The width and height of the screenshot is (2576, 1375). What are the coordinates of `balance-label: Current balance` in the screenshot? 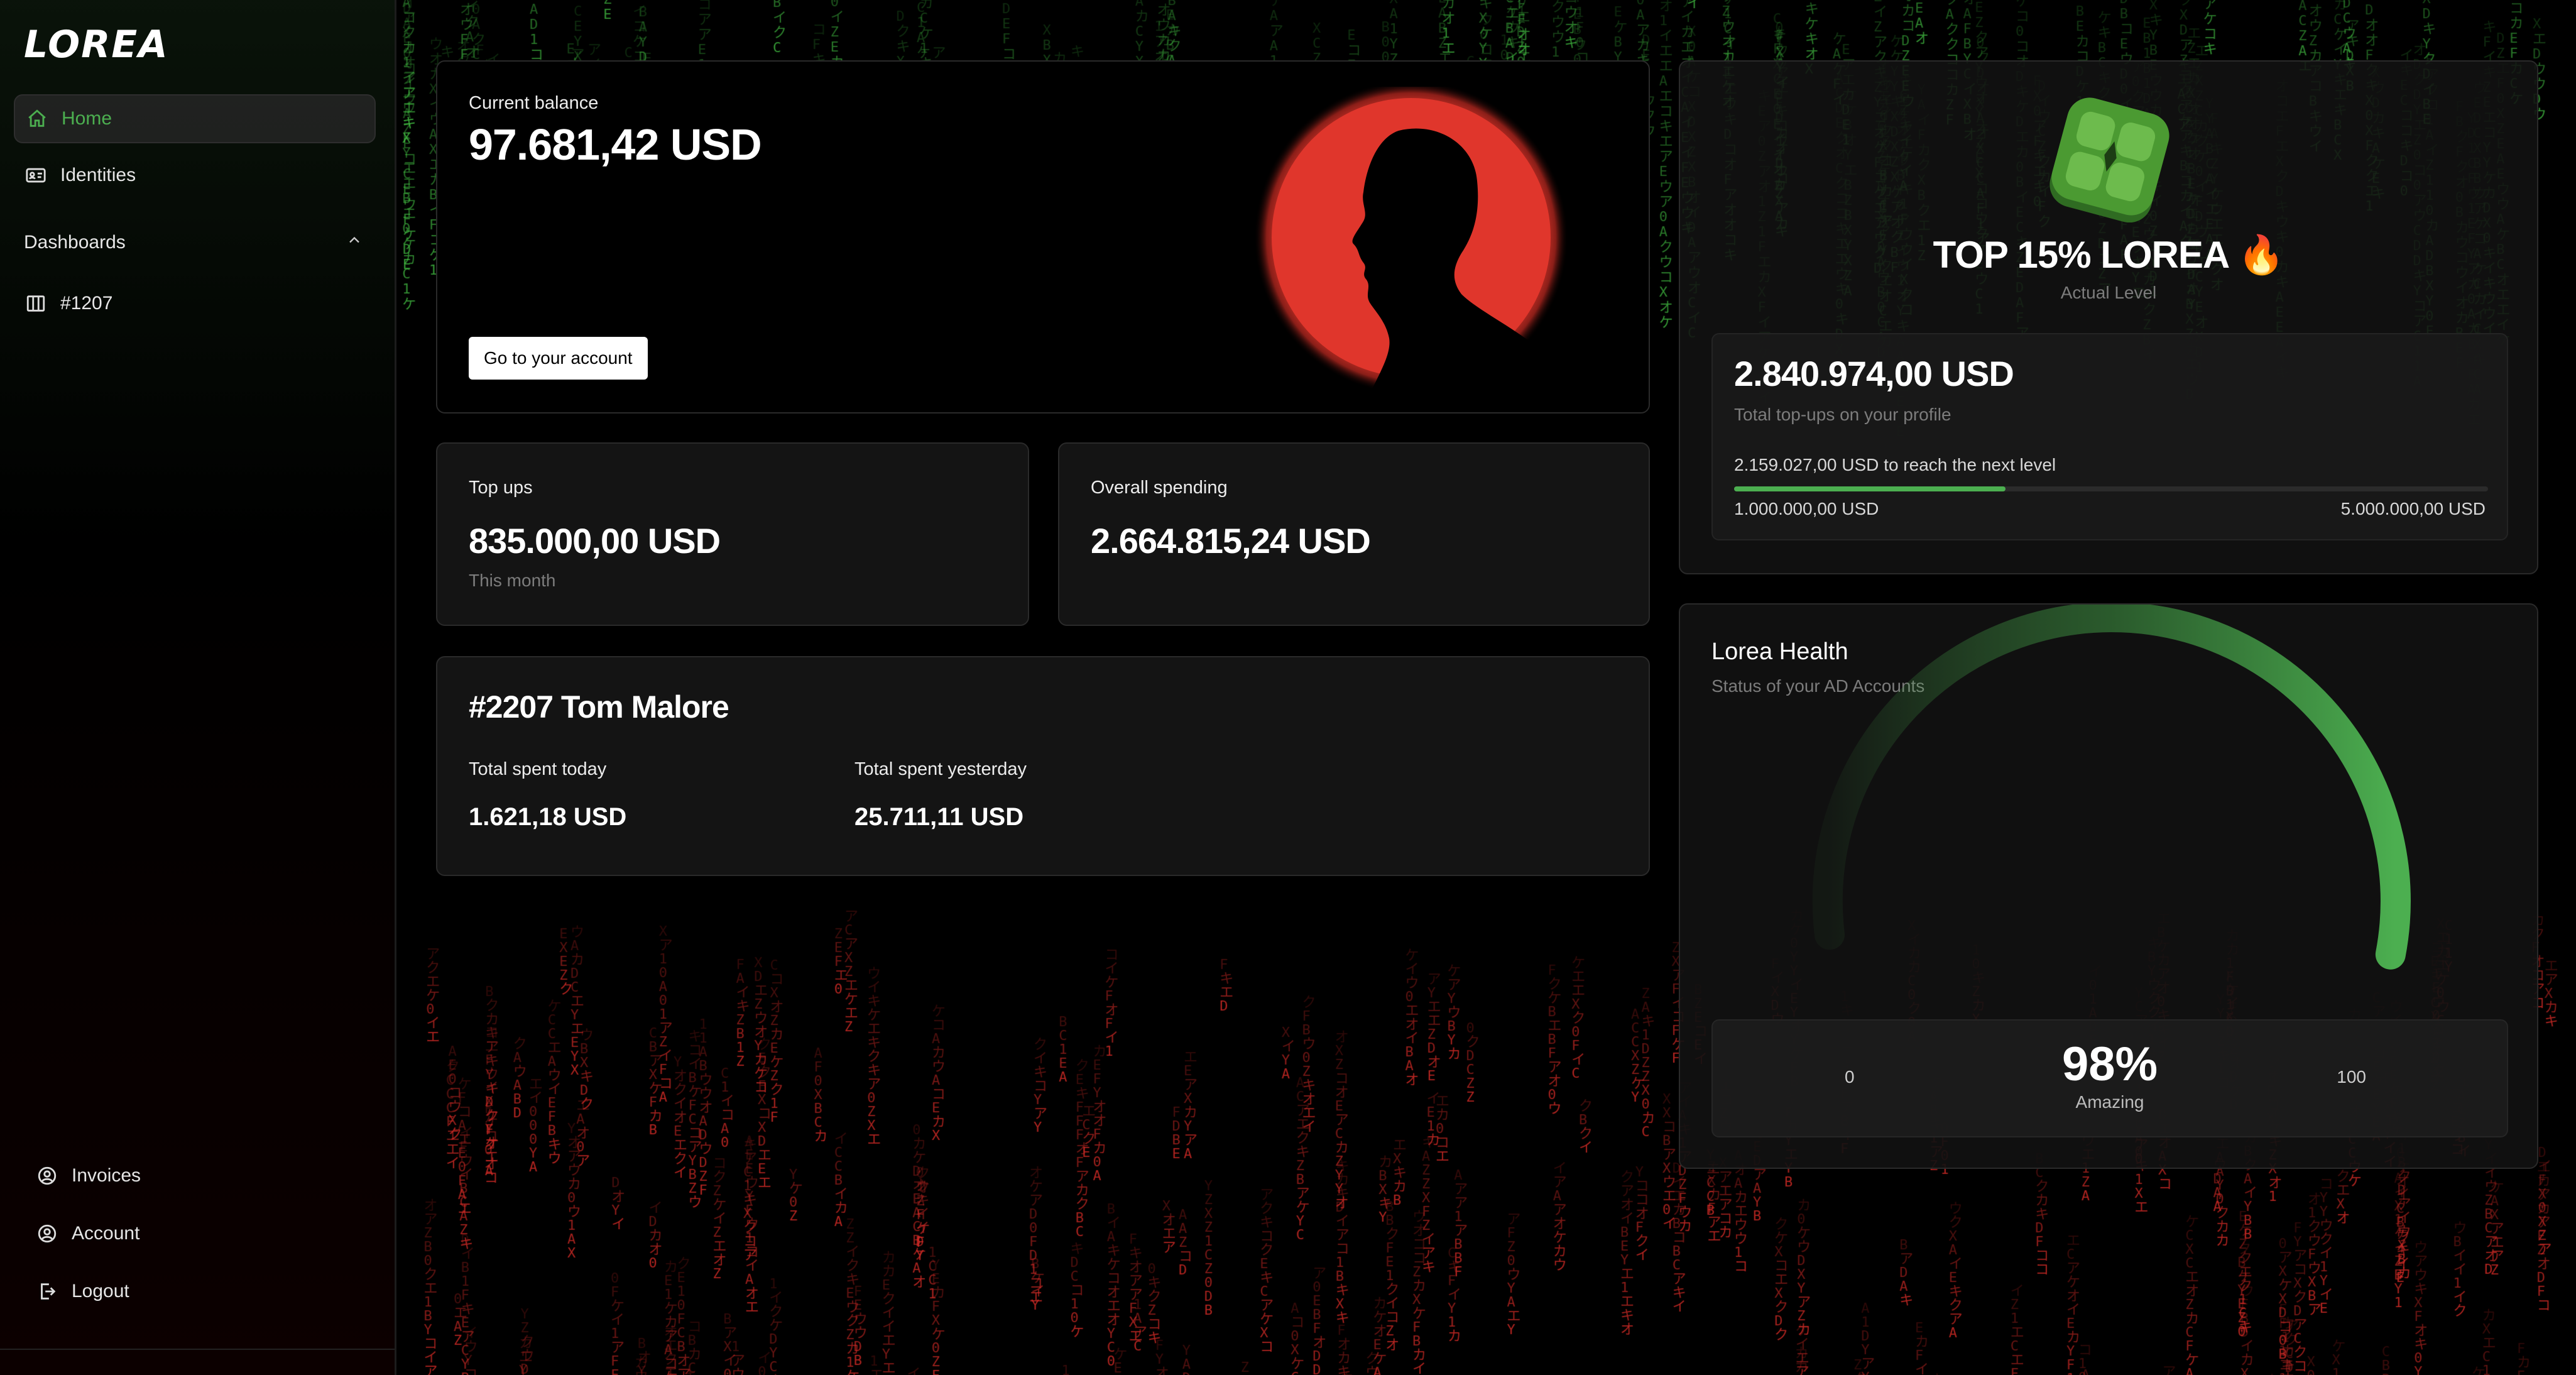 It's located at (534, 103).